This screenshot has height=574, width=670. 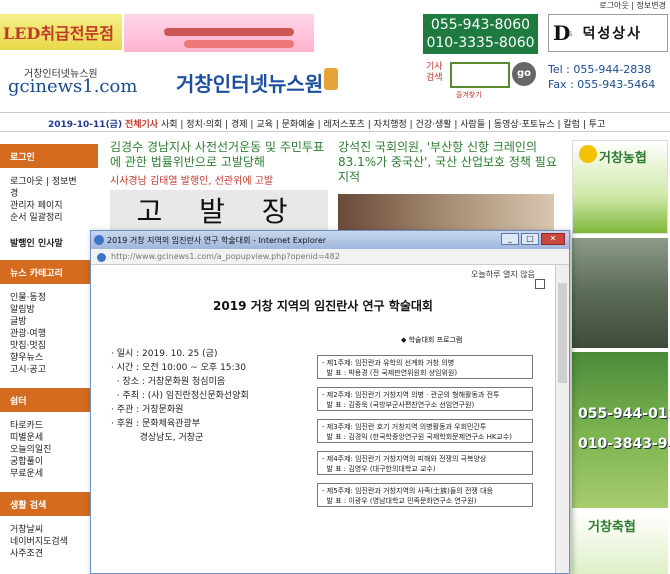 I want to click on session-presenter: 발 표 : 김경익 (한국학중앙연구원 국제학회문제연구소 HK교수), so click(x=417, y=437).